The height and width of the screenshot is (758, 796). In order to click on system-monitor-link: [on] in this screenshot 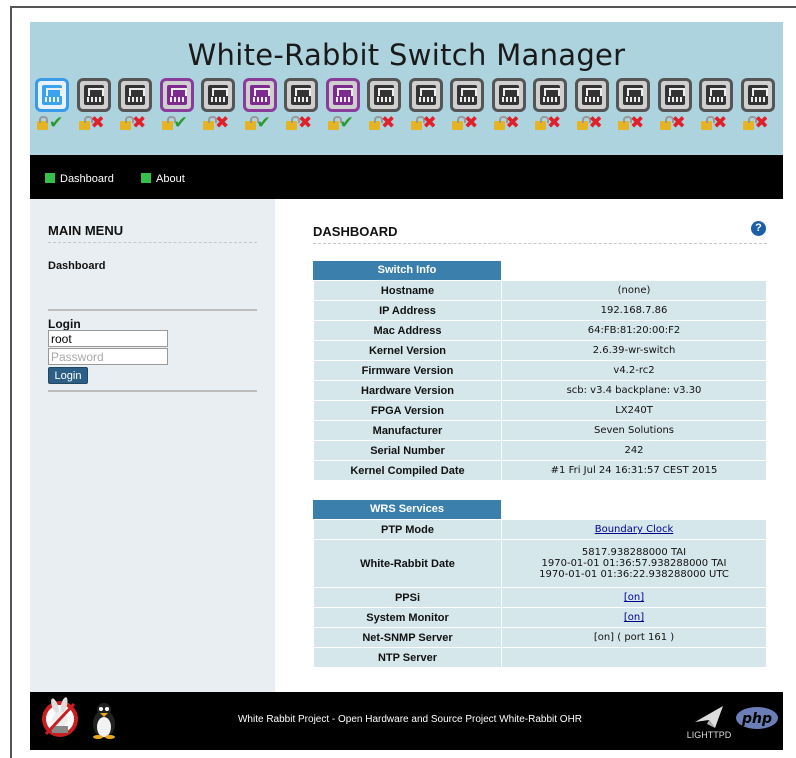, I will do `click(634, 617)`.